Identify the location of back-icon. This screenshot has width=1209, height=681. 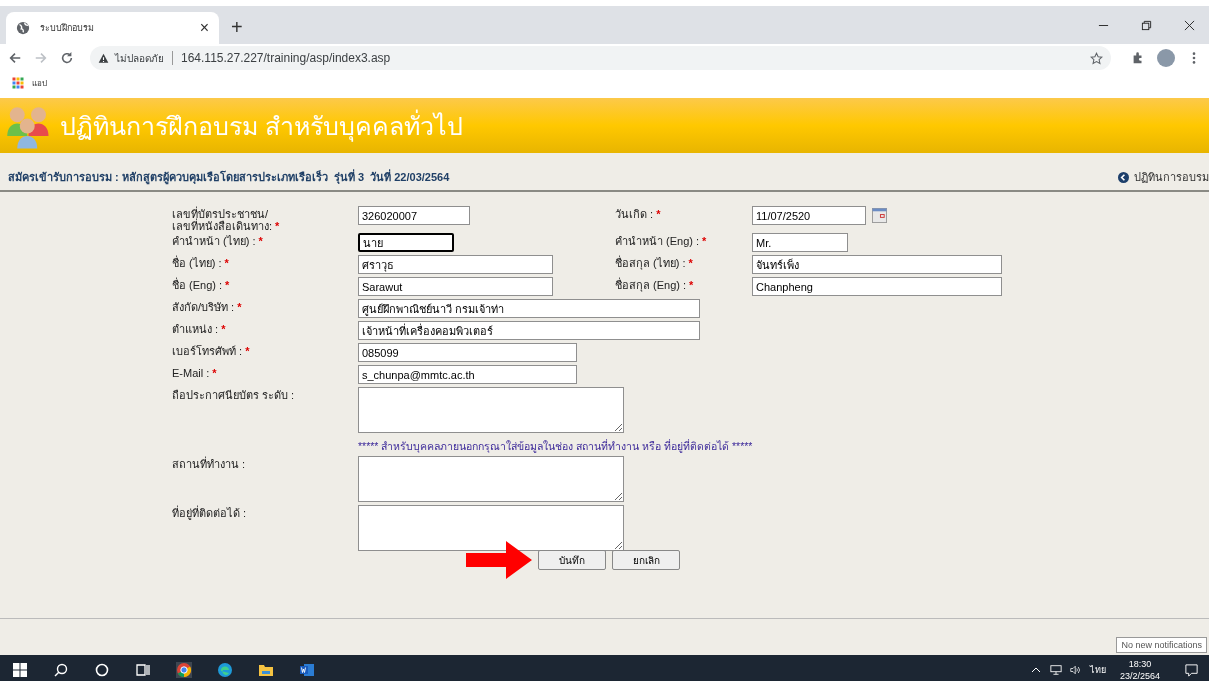
(15, 58).